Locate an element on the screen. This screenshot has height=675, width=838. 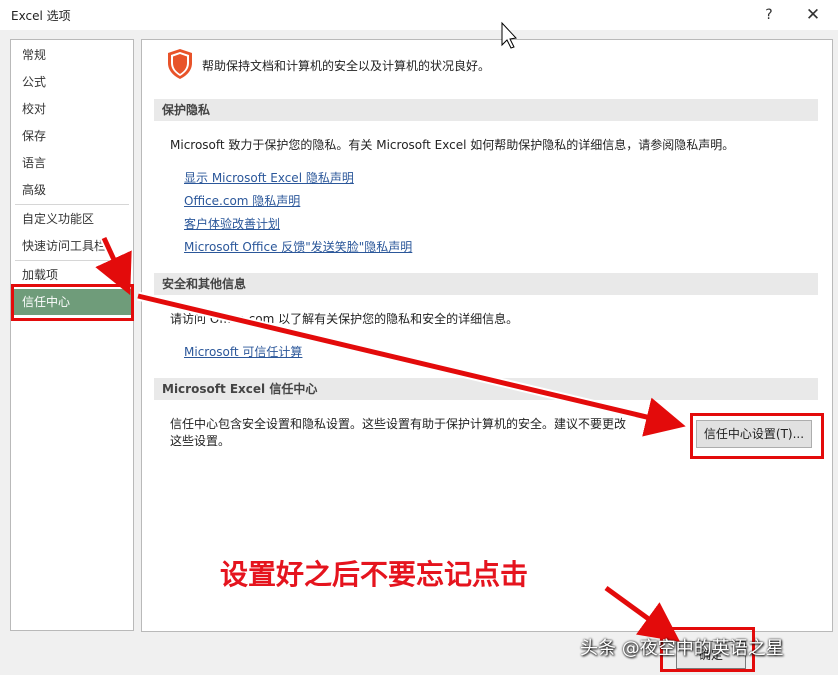
watermark: 头条 @夜空中的英语之星 is located at coordinates (682, 648).